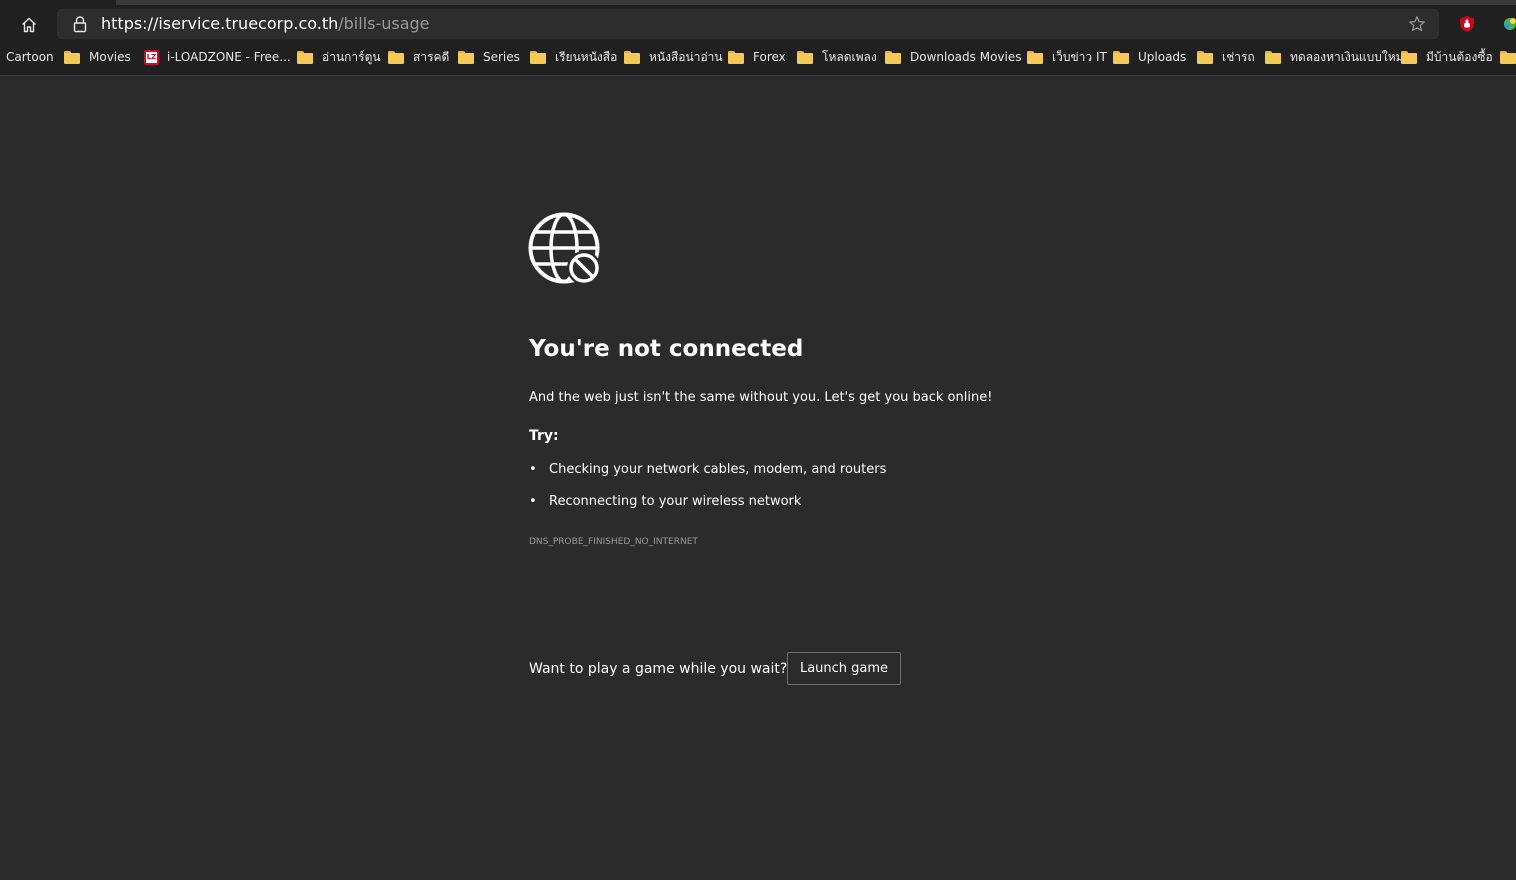  I want to click on bookmark-label: สารคดี, so click(431, 56).